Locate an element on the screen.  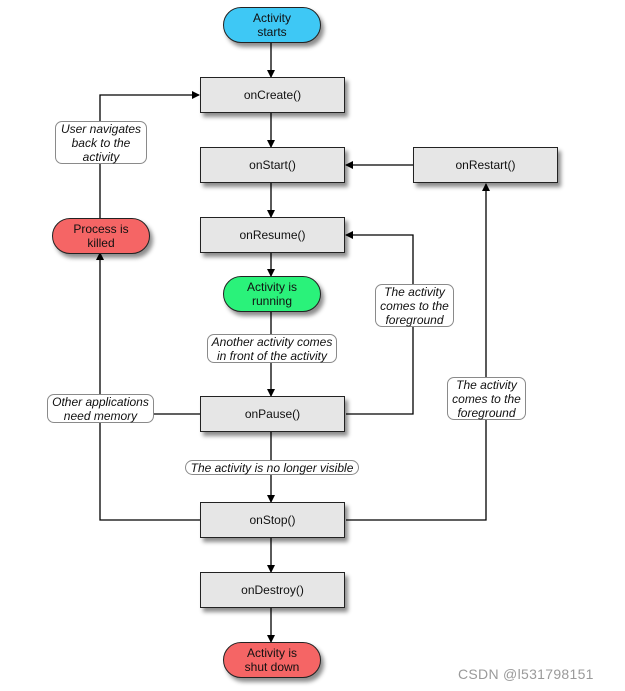
no-longer-visible-text: The activity is no longer visible is located at coordinates (272, 467).